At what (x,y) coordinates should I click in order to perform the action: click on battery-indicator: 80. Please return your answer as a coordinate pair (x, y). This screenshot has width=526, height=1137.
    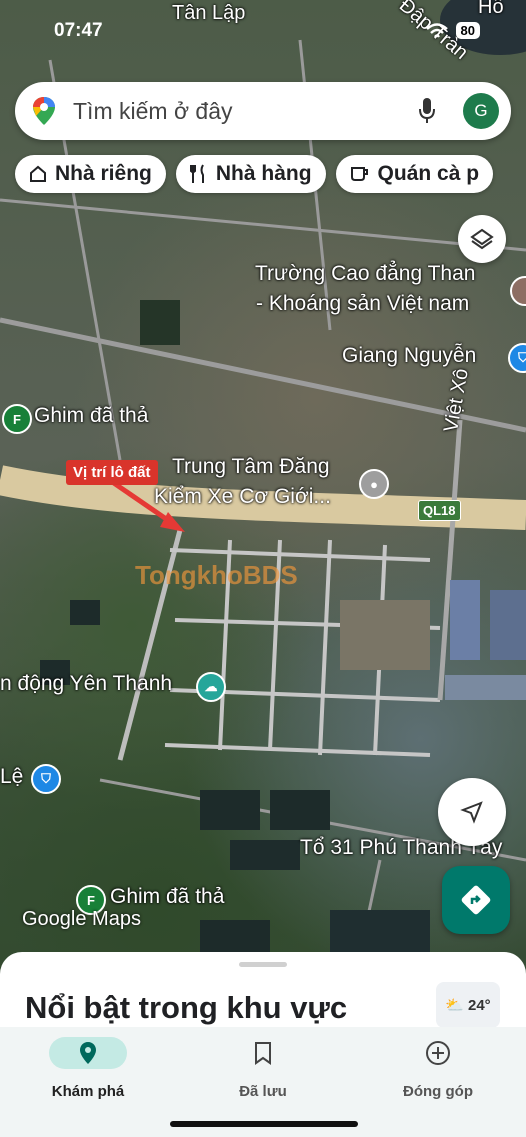
    Looking at the image, I should click on (467, 30).